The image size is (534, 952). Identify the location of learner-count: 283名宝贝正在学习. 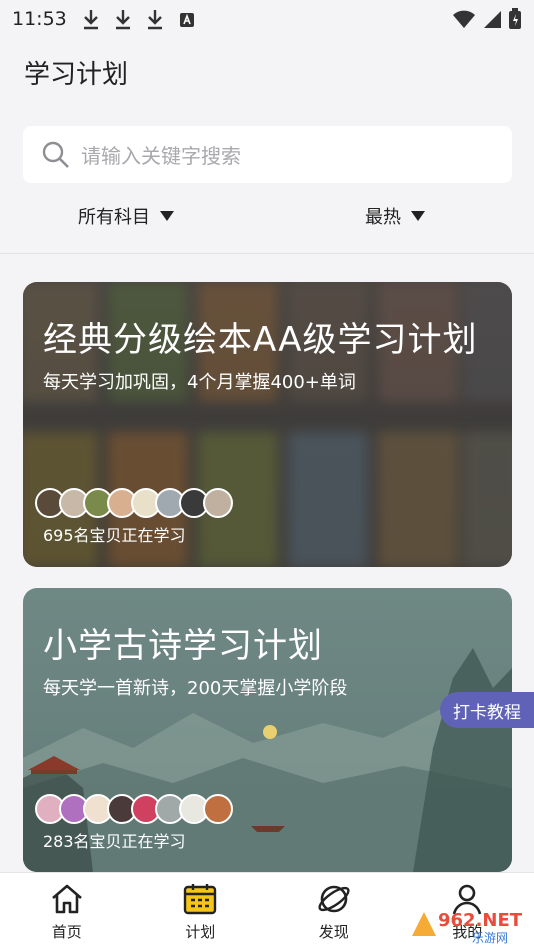
(114, 840).